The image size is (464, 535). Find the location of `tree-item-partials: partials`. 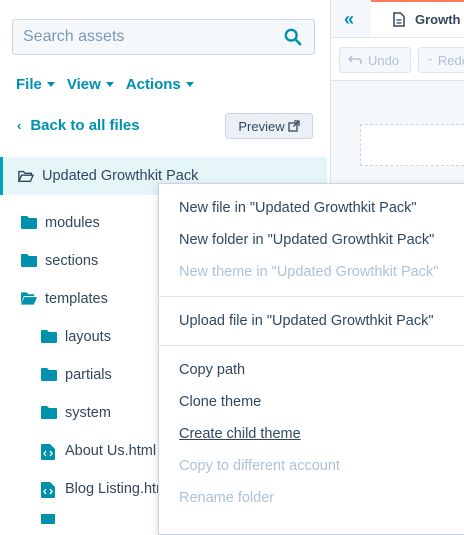

tree-item-partials: partials is located at coordinates (76, 375).